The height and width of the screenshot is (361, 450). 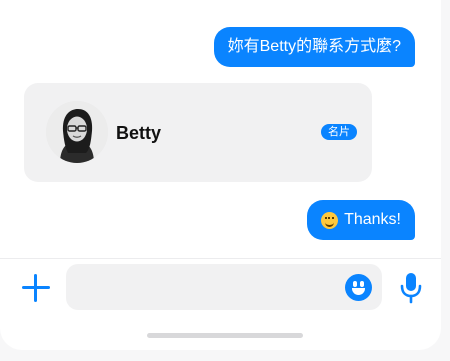 What do you see at coordinates (220, 258) in the screenshot?
I see `composer-divider` at bounding box center [220, 258].